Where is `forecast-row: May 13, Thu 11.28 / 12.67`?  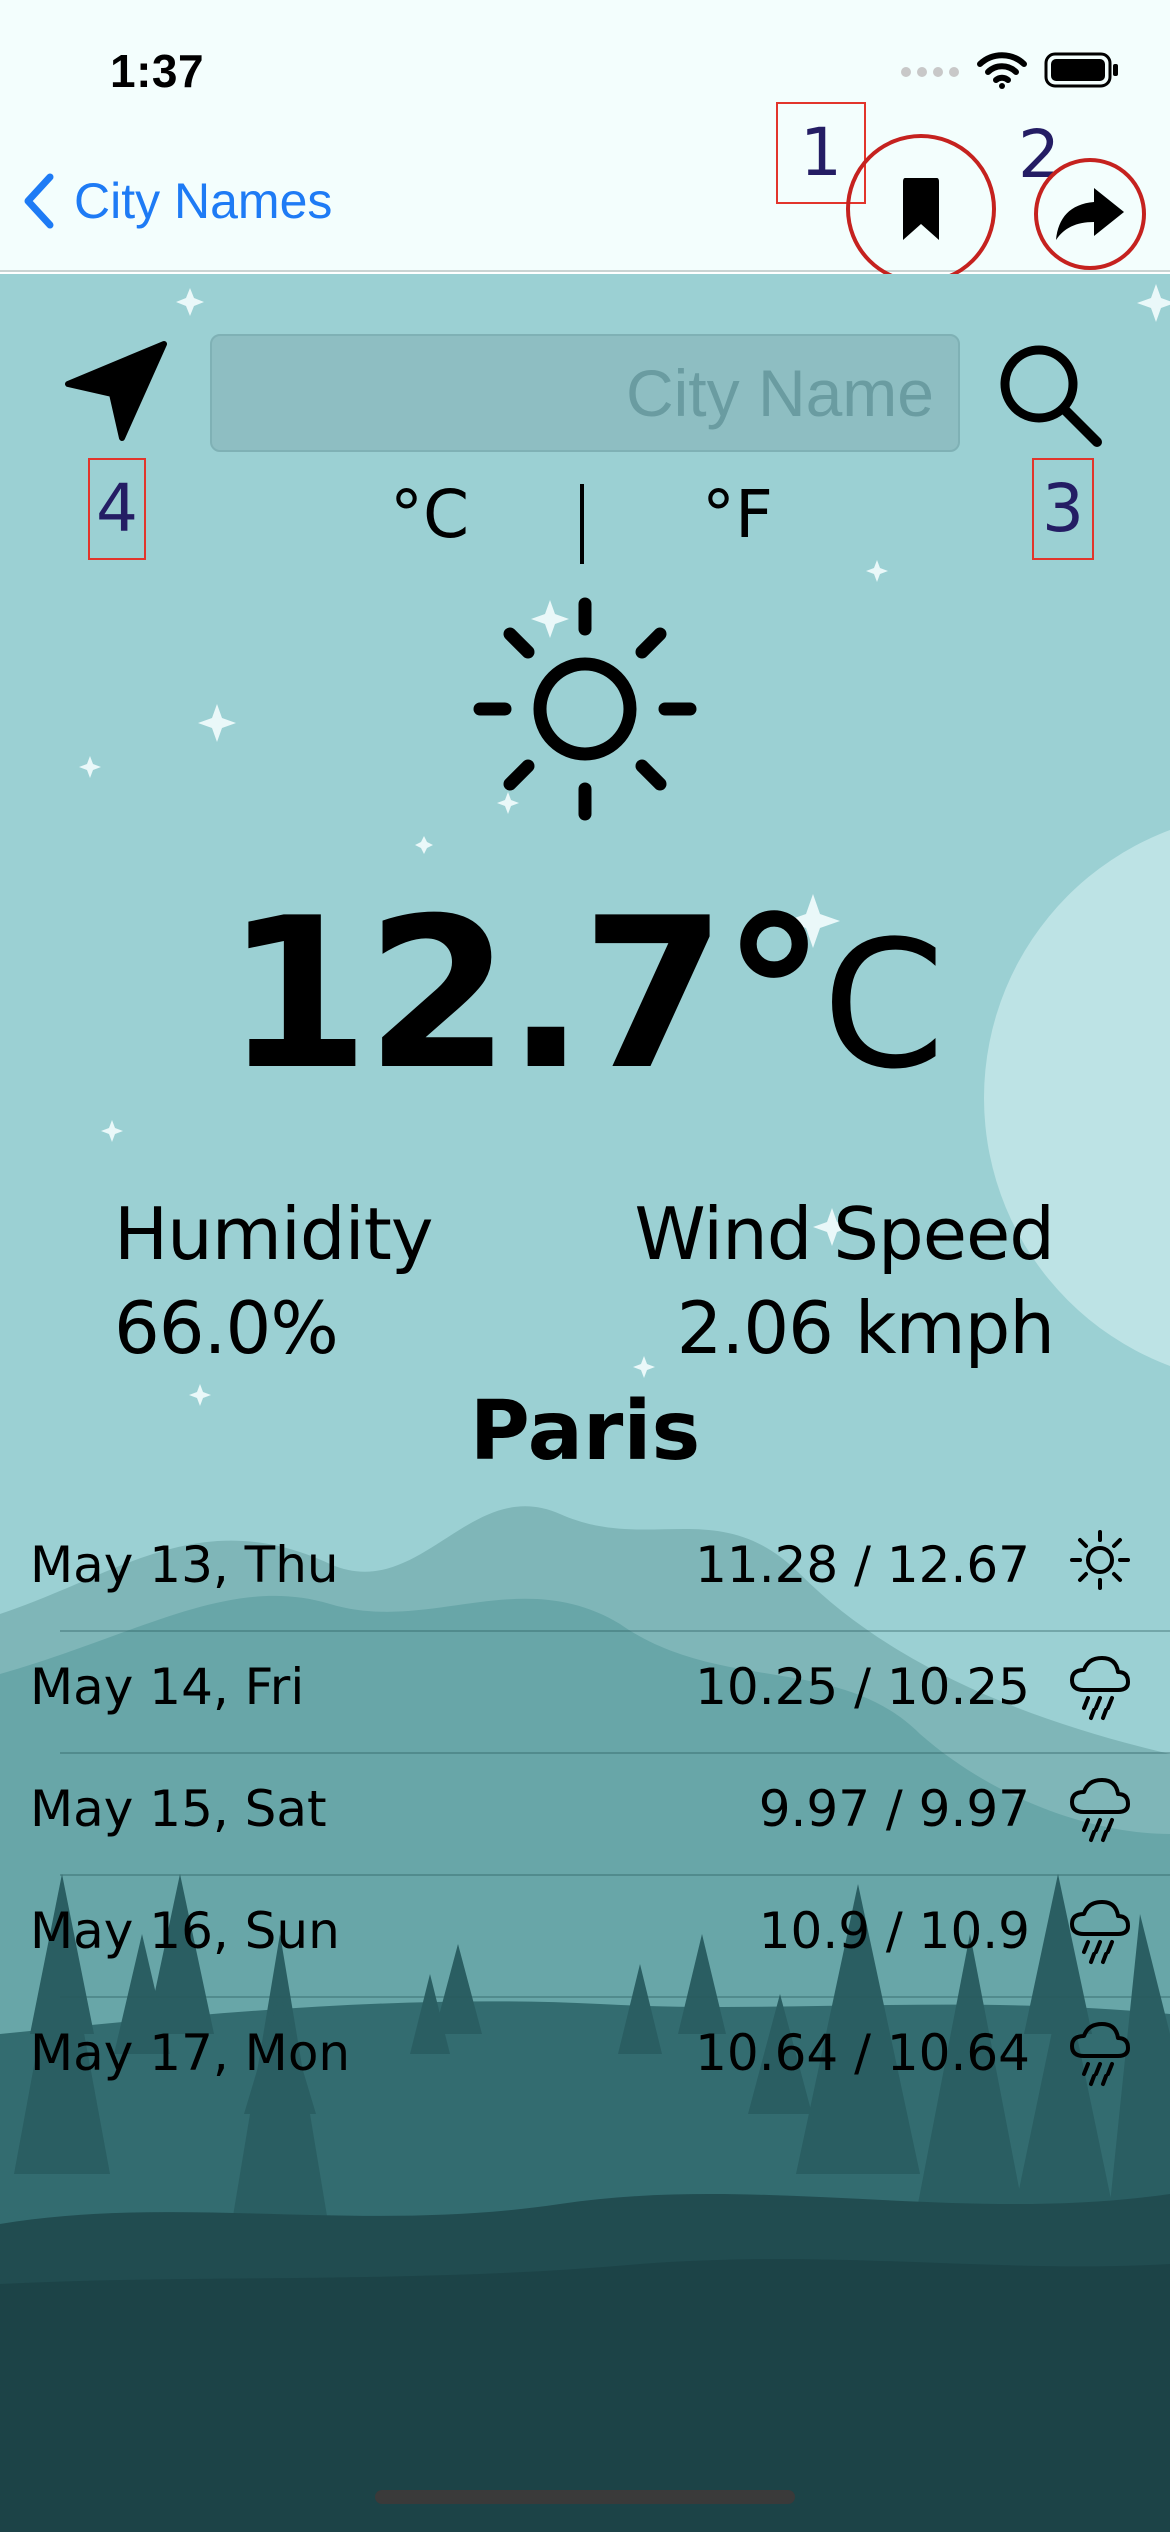
forecast-row: May 13, Thu 11.28 / 12.67 is located at coordinates (600, 1571).